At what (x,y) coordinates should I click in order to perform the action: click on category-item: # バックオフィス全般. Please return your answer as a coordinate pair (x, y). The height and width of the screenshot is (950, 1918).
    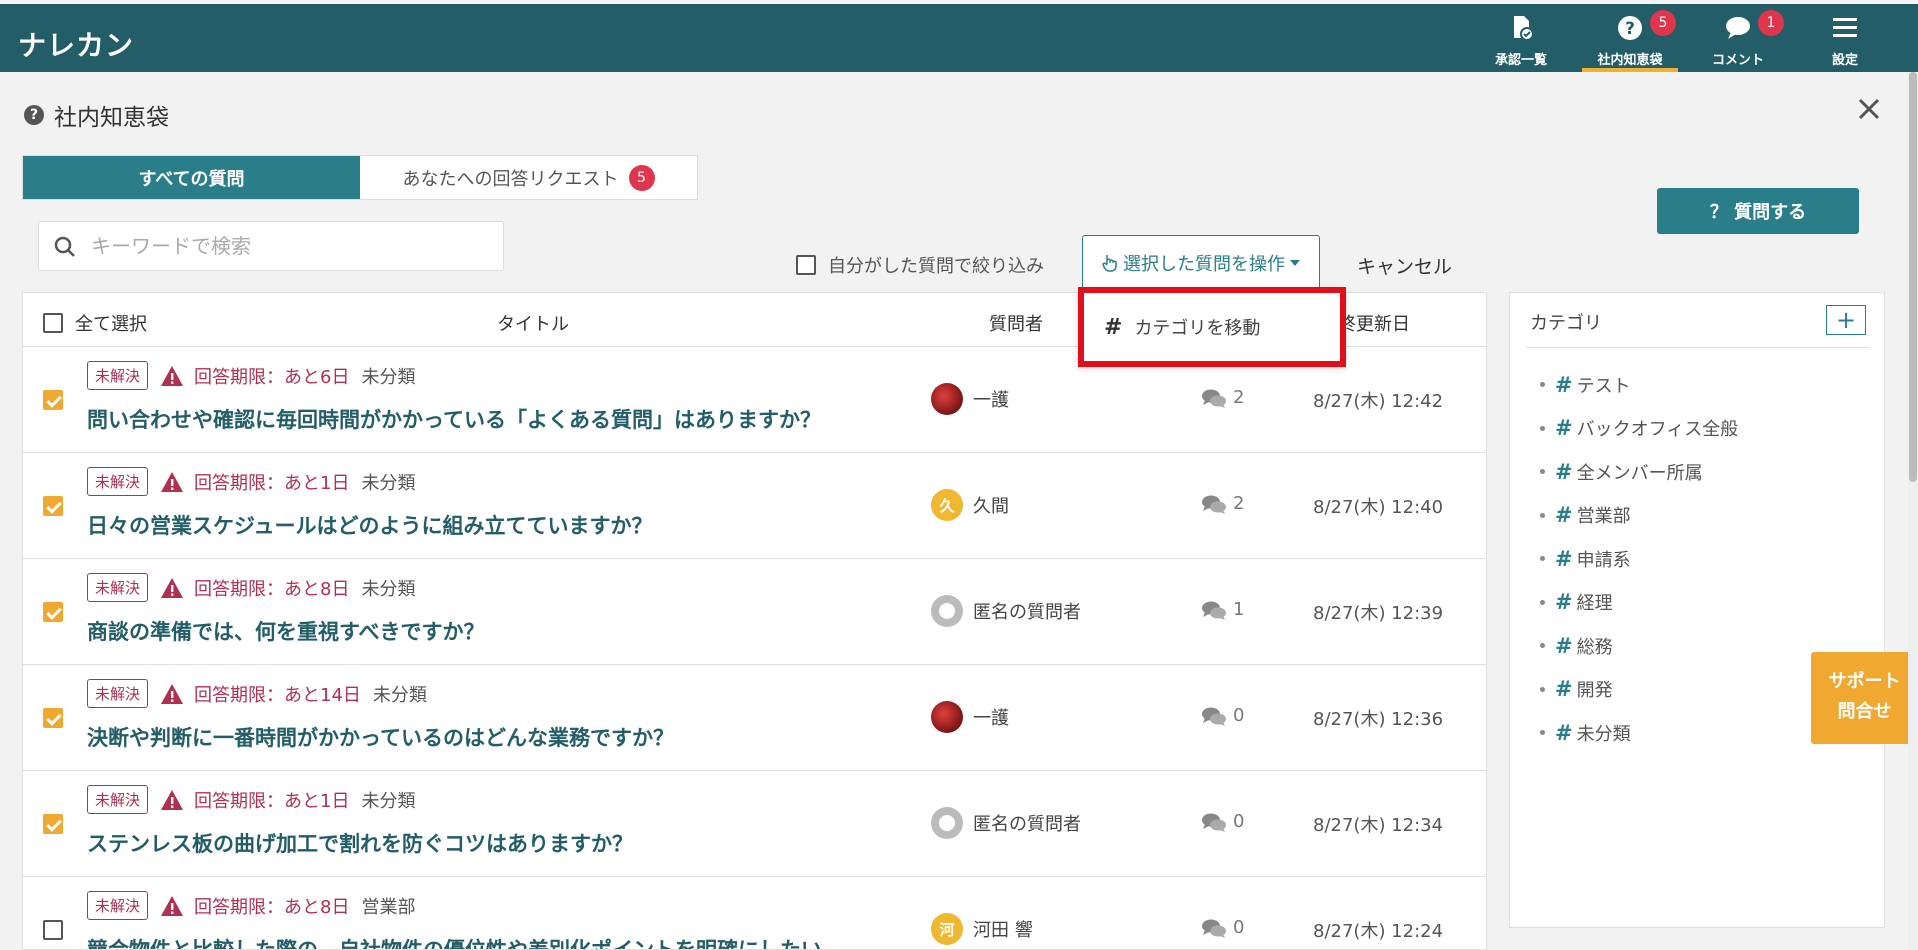
    Looking at the image, I should click on (1639, 429).